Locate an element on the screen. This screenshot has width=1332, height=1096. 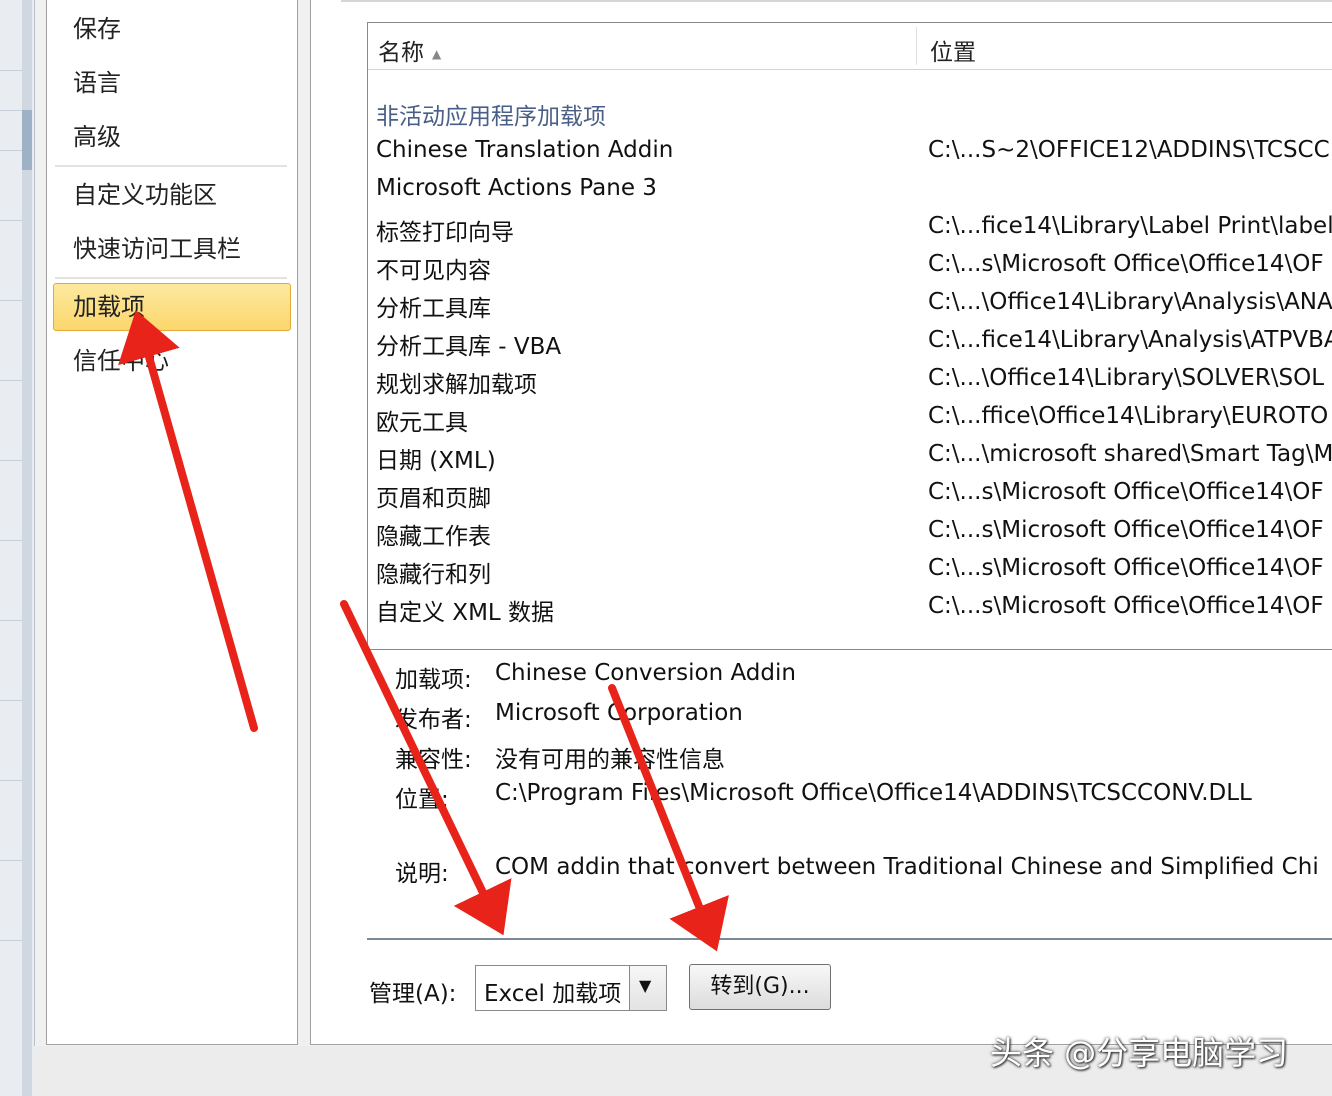
addin-location: C:\...\Office14\Library\Analysis\ANA is located at coordinates (1130, 302).